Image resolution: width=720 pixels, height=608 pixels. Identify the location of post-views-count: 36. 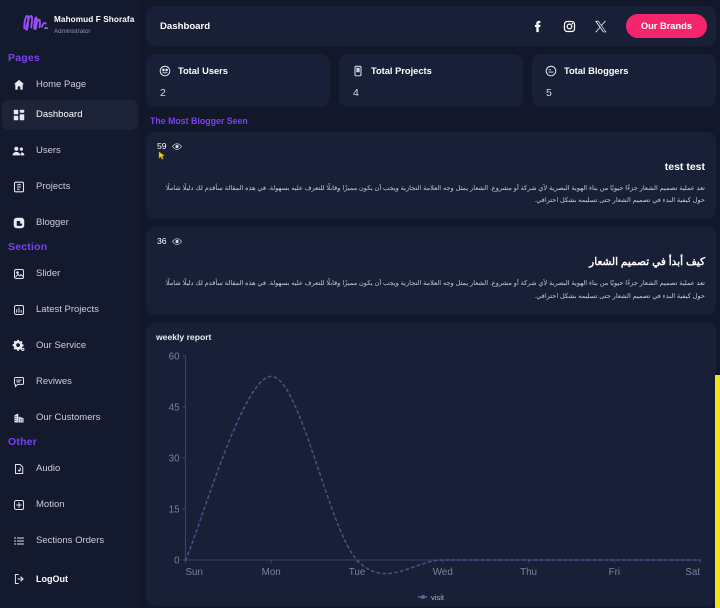
(162, 241).